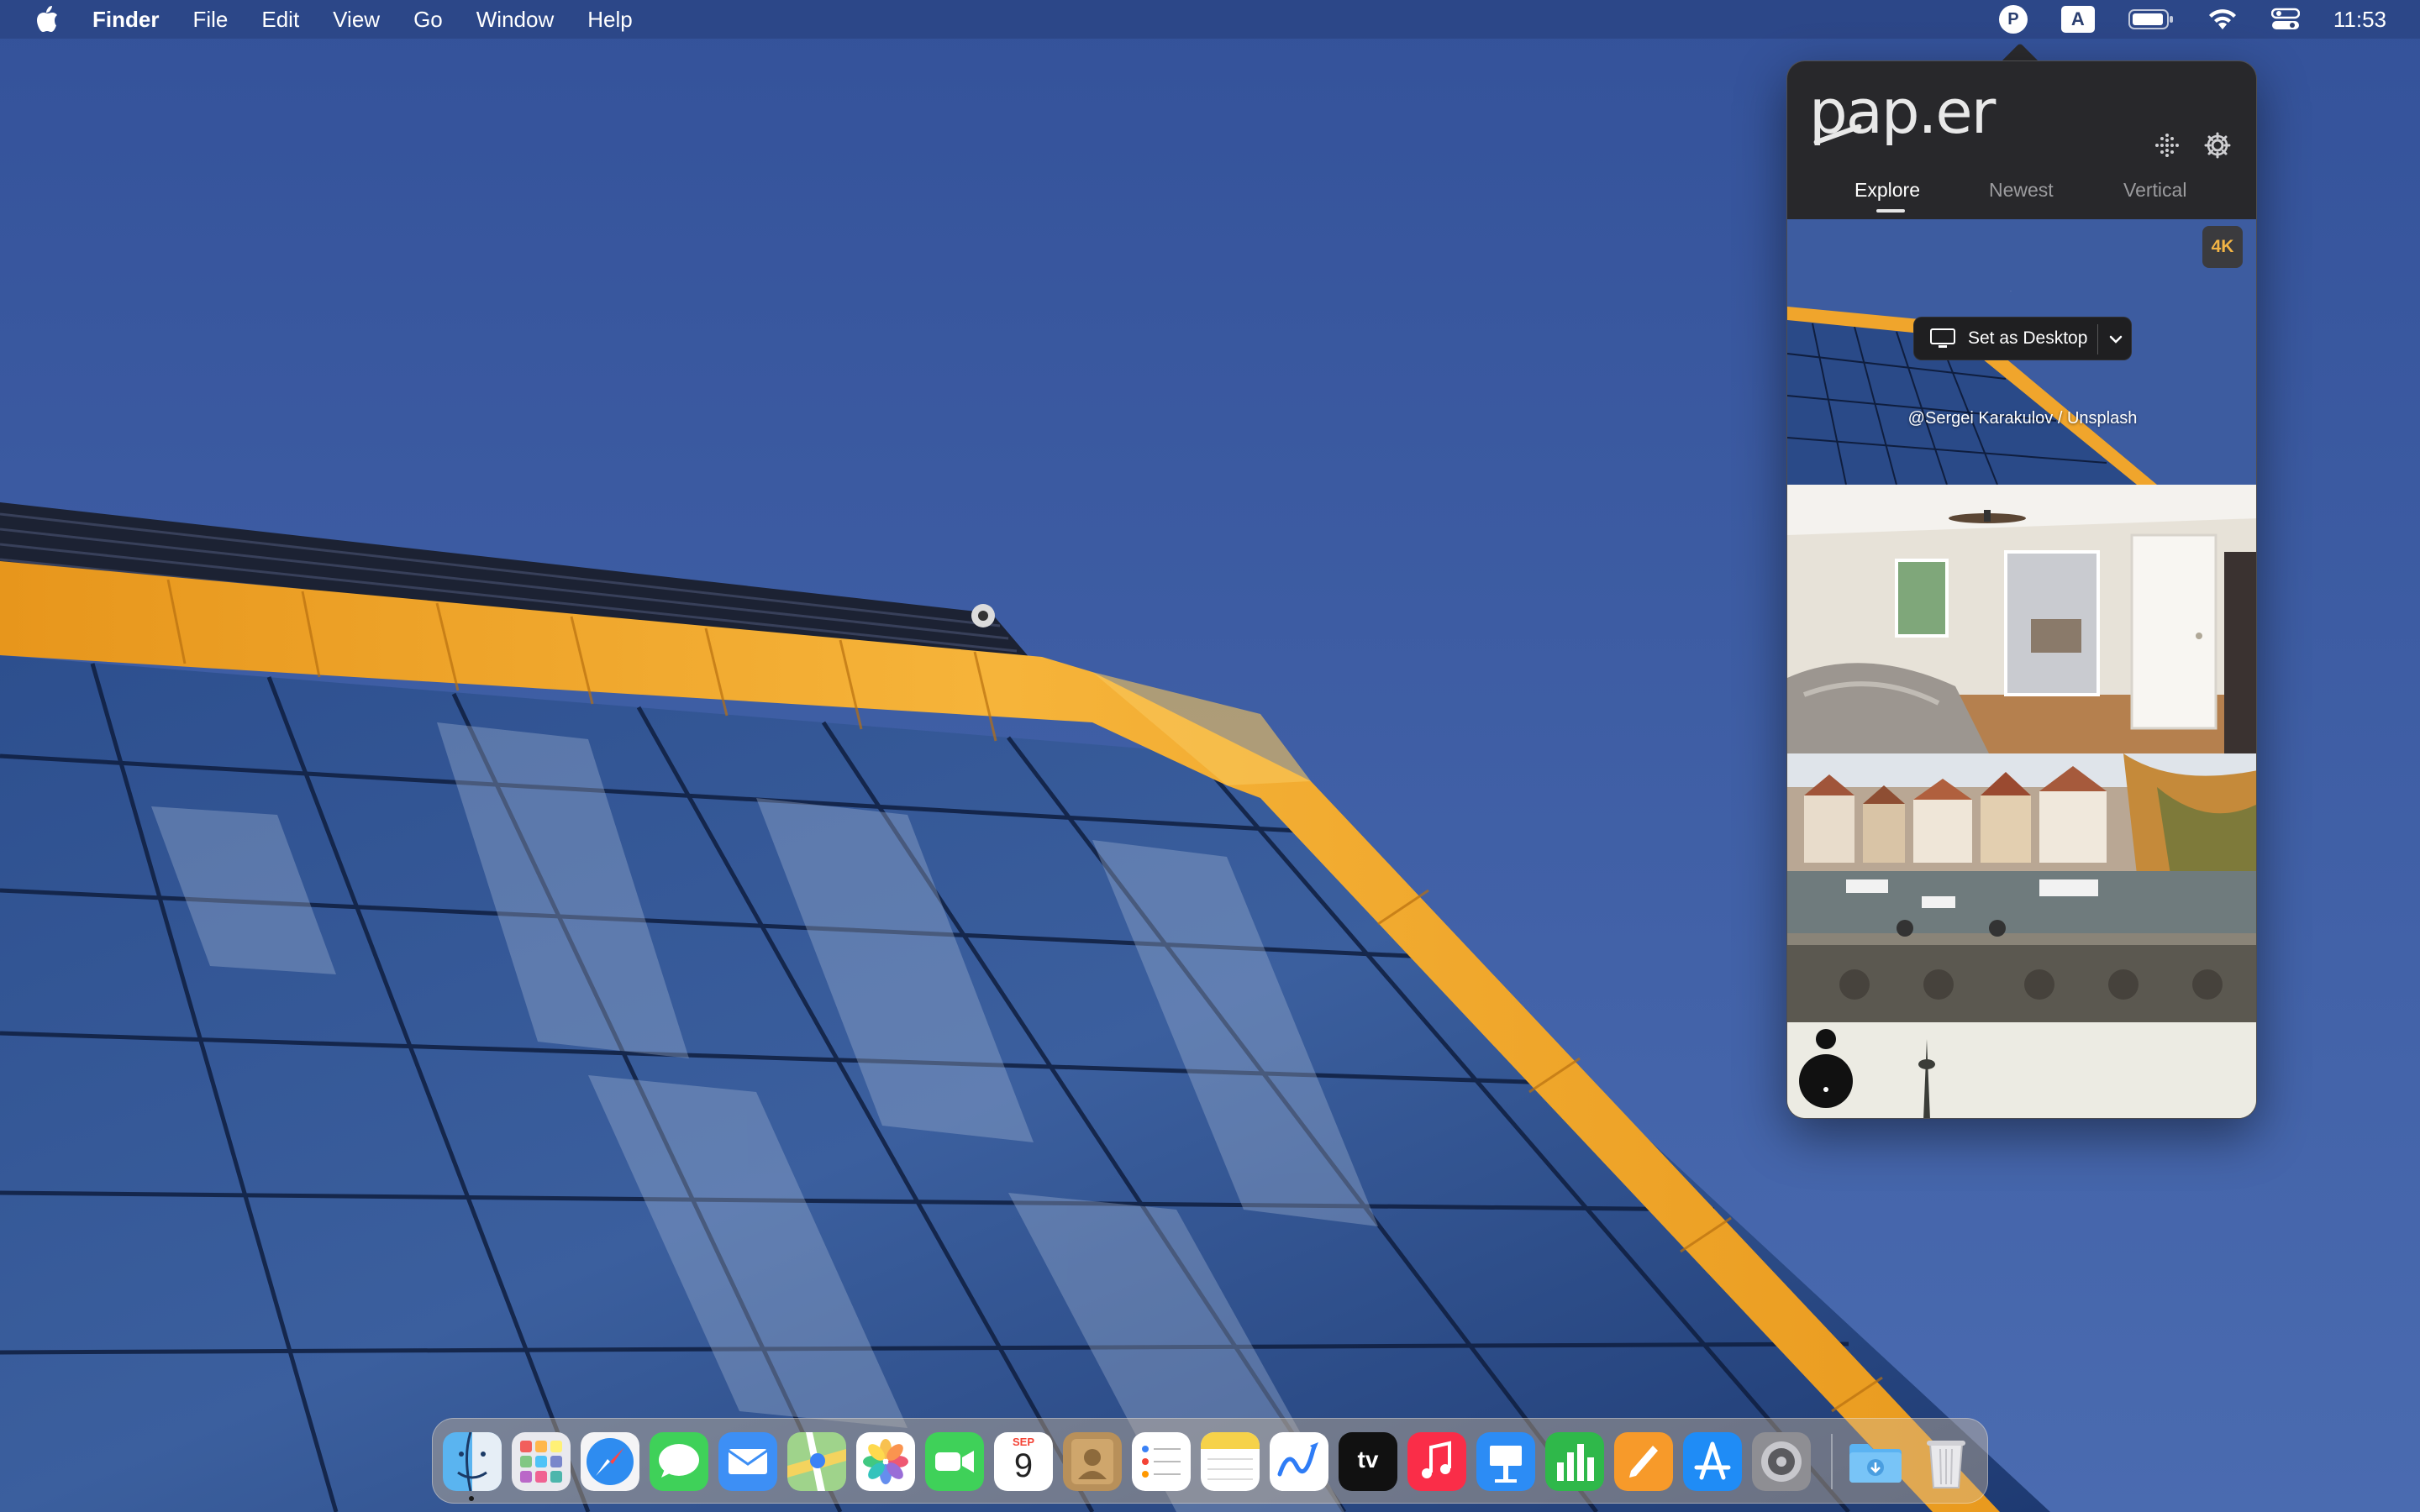  I want to click on paper-app-icon-letter: P, so click(2013, 19).